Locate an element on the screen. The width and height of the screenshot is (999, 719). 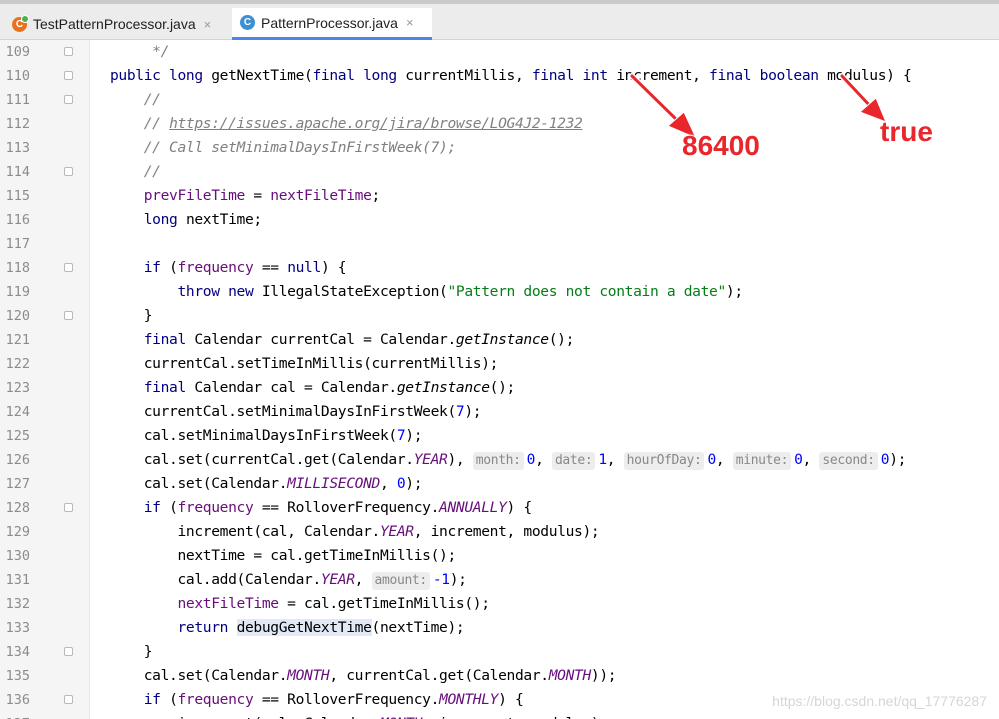
code-token: nextFileTime is located at coordinates (228, 603).